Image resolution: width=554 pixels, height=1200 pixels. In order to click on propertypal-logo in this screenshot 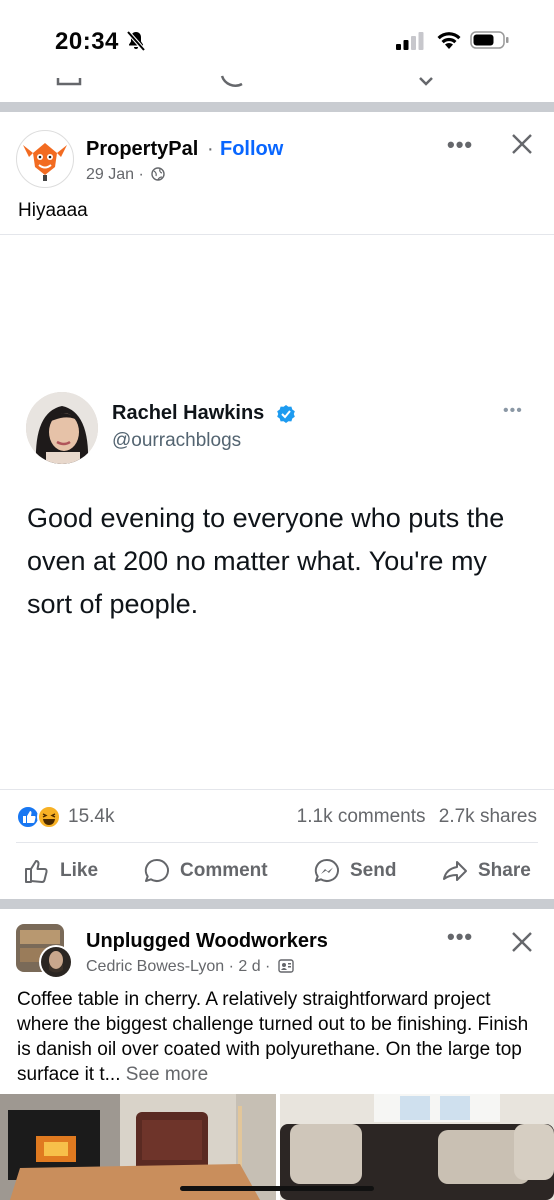, I will do `click(45, 162)`.